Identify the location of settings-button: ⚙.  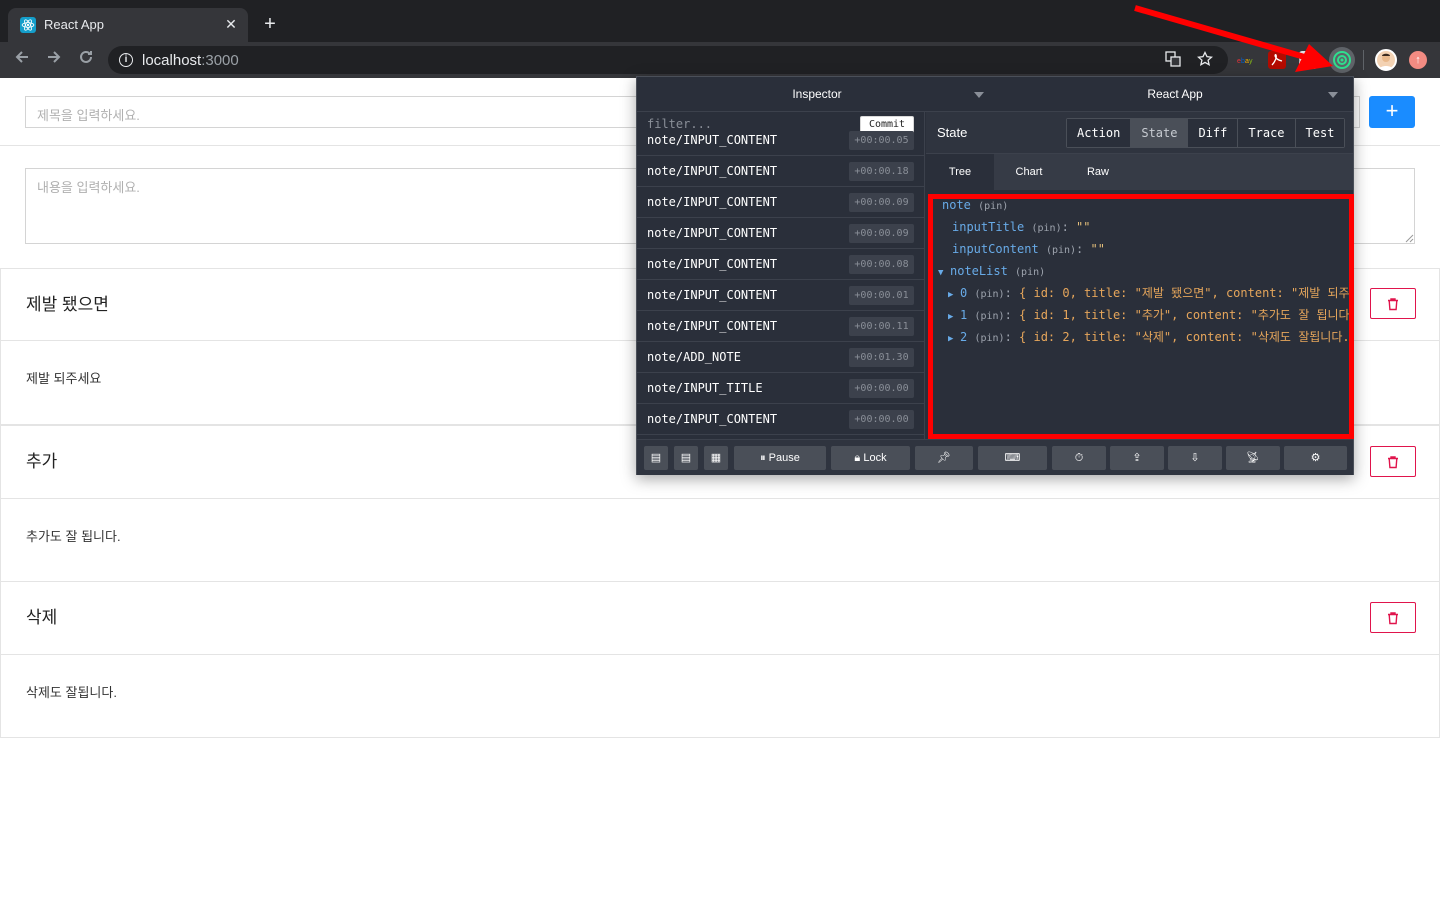
(1315, 458).